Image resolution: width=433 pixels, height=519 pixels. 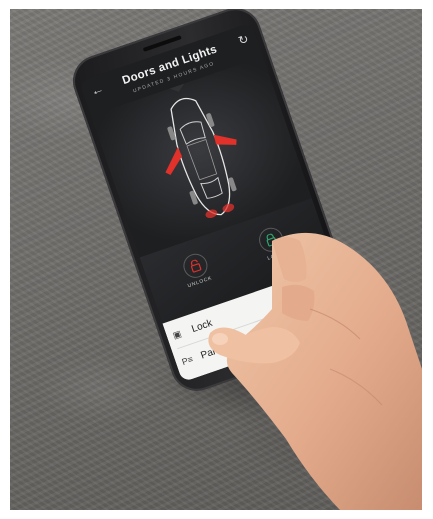 I want to click on finger-middle, so click(x=298, y=302).